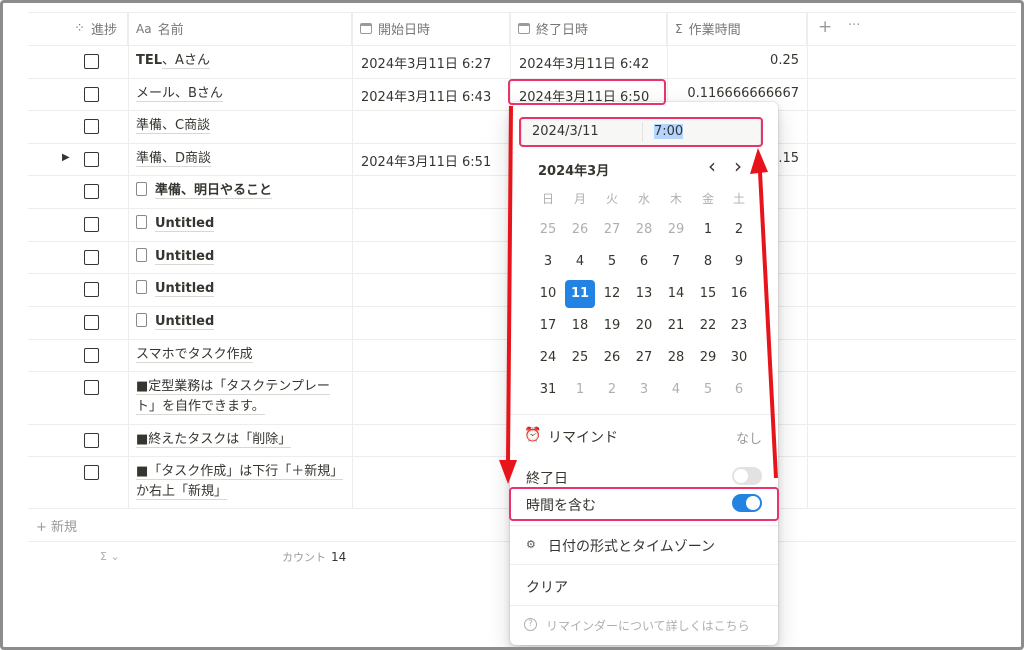 The image size is (1024, 650). What do you see at coordinates (508, 294) in the screenshot?
I see `arrow-down` at bounding box center [508, 294].